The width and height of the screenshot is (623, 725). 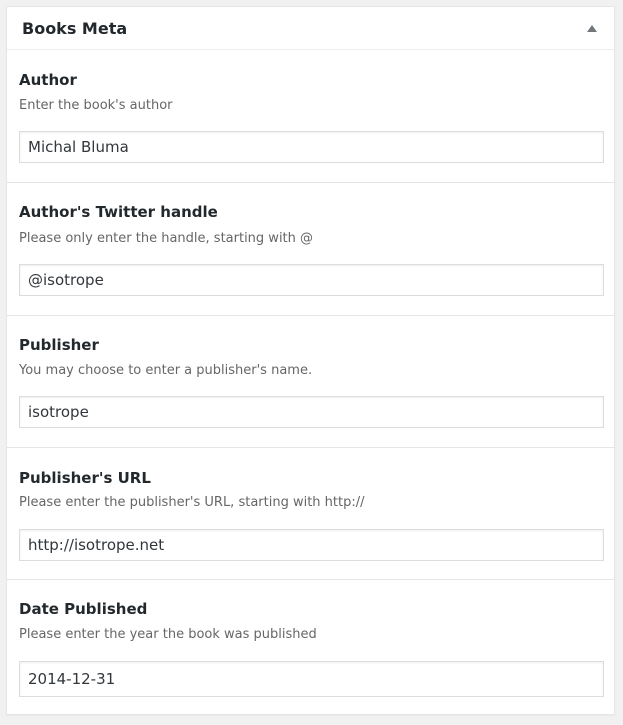 I want to click on publisher-input, so click(x=311, y=412).